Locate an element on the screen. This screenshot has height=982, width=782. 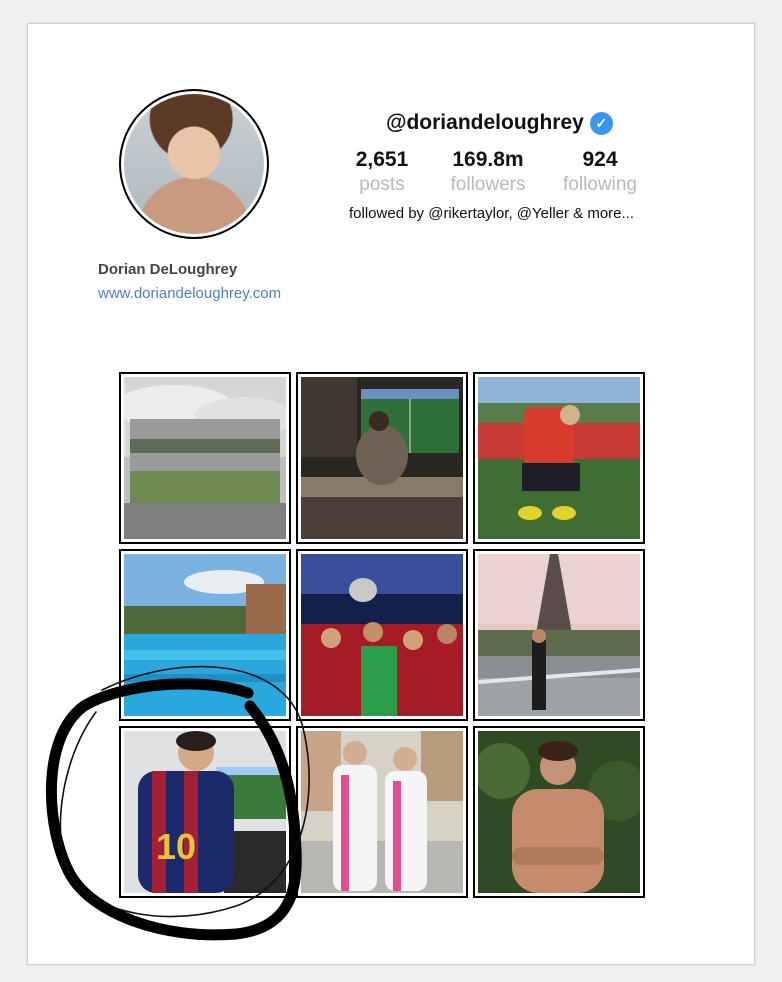
stat-posts: 2,651 posts is located at coordinates (382, 172).